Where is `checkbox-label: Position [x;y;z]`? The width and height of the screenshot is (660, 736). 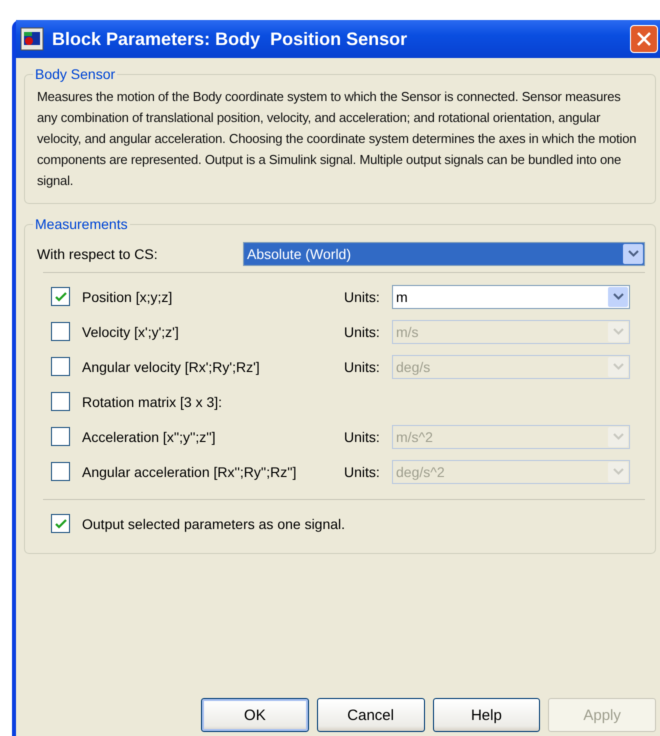
checkbox-label: Position [x;y;z] is located at coordinates (128, 296).